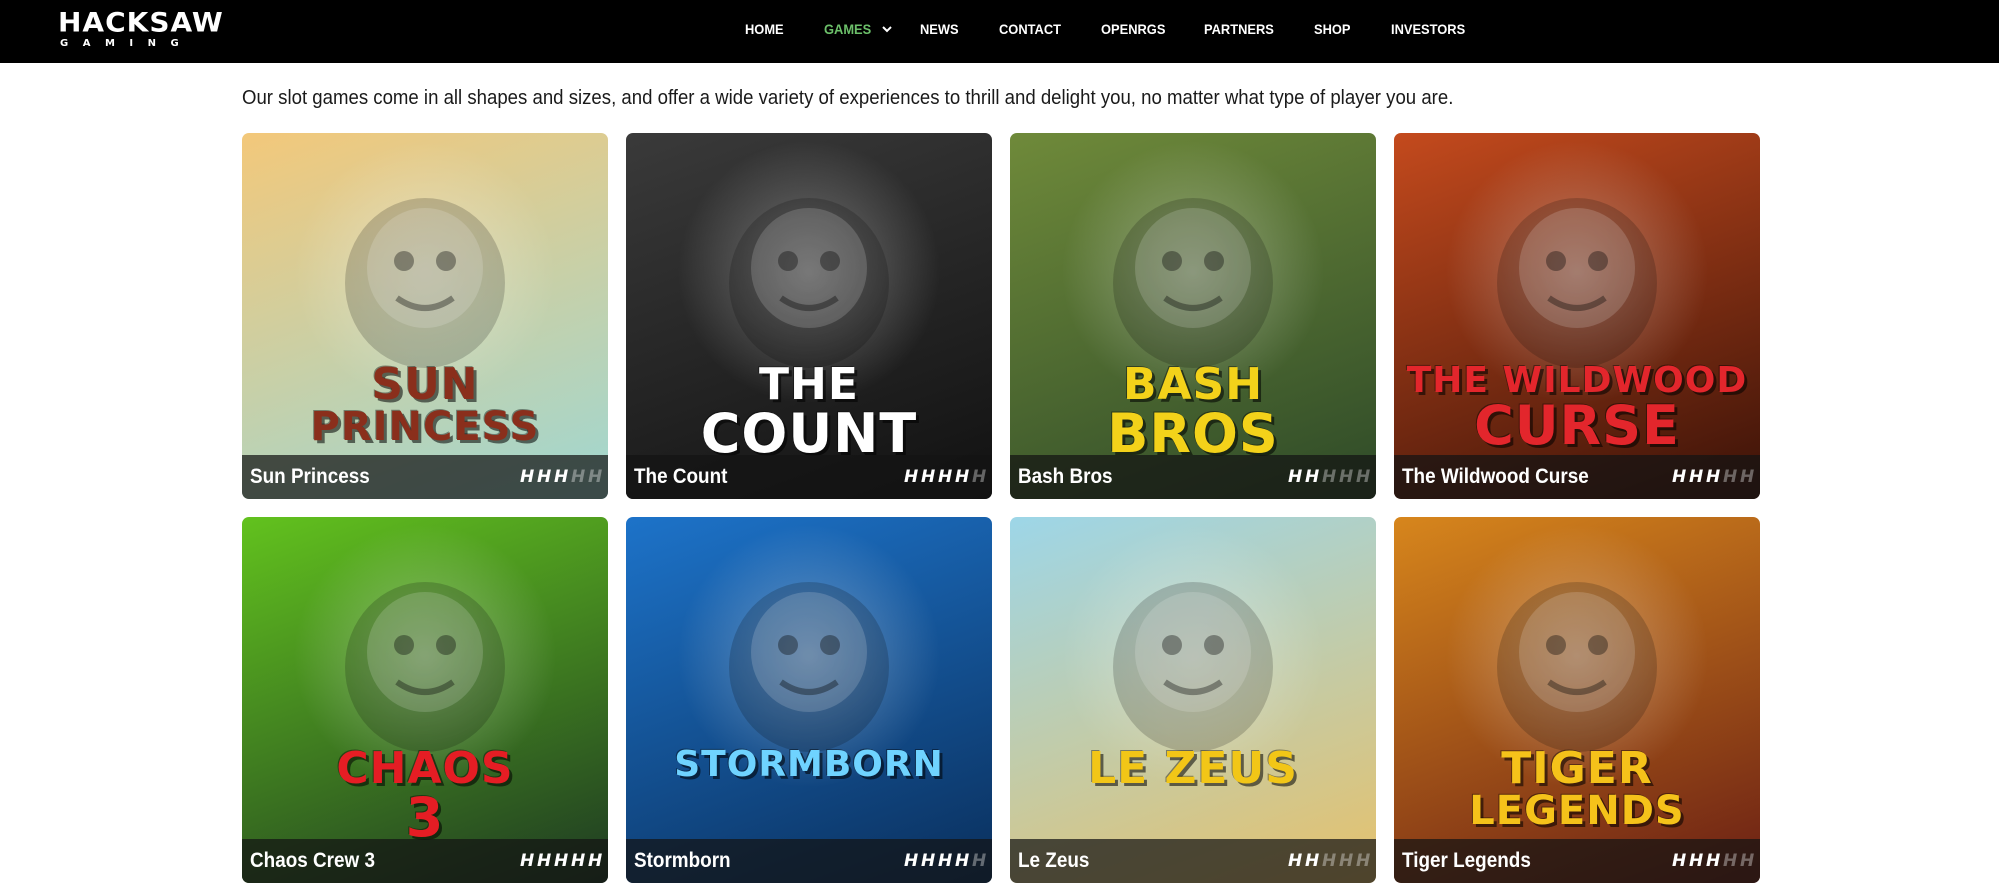 The height and width of the screenshot is (890, 1999). I want to click on game-card: THE WILDWOOD CURSE The Wildwood Curse H H H H H, so click(1577, 316).